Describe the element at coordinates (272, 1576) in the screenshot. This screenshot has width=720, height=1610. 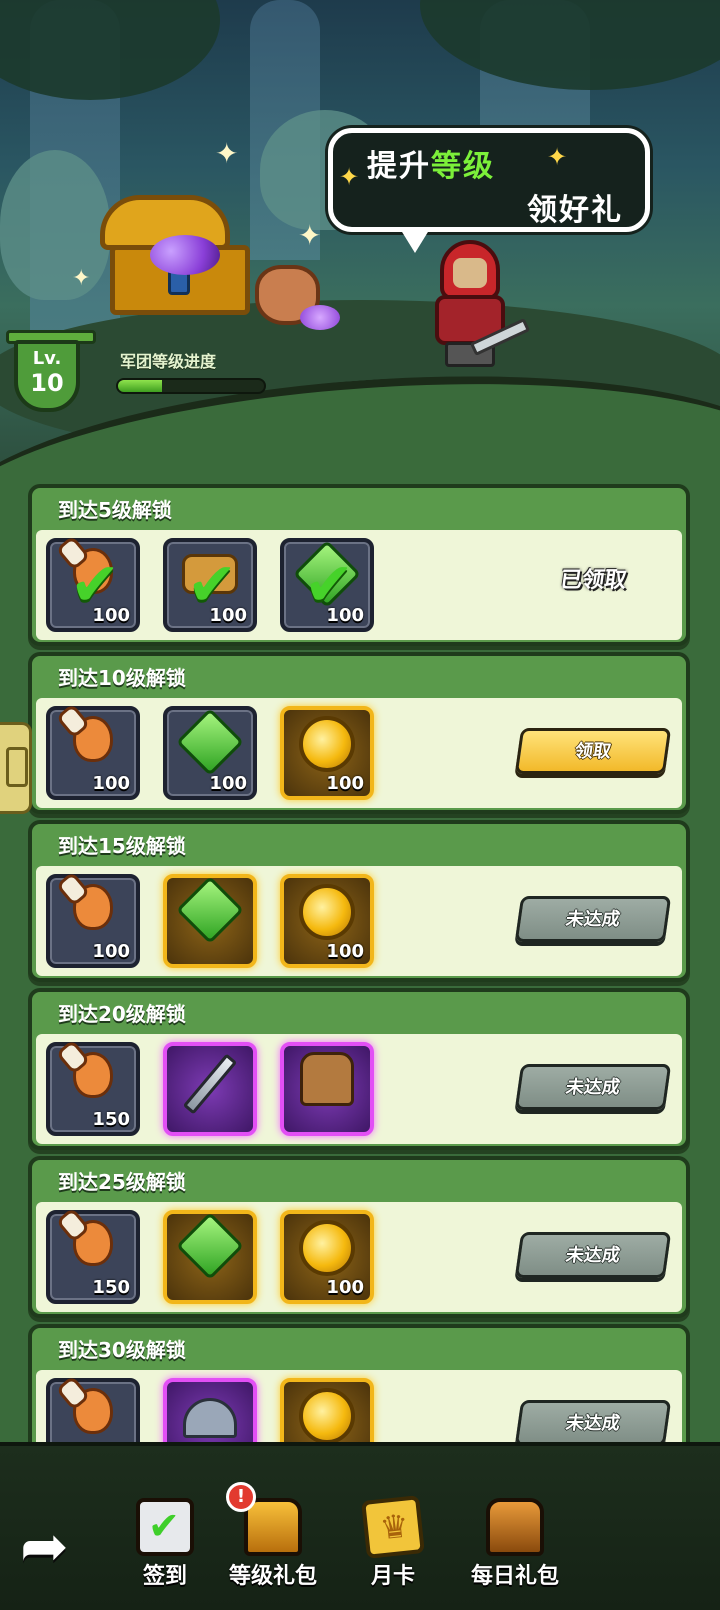
I see `nav-label: 等级礼包` at that location.